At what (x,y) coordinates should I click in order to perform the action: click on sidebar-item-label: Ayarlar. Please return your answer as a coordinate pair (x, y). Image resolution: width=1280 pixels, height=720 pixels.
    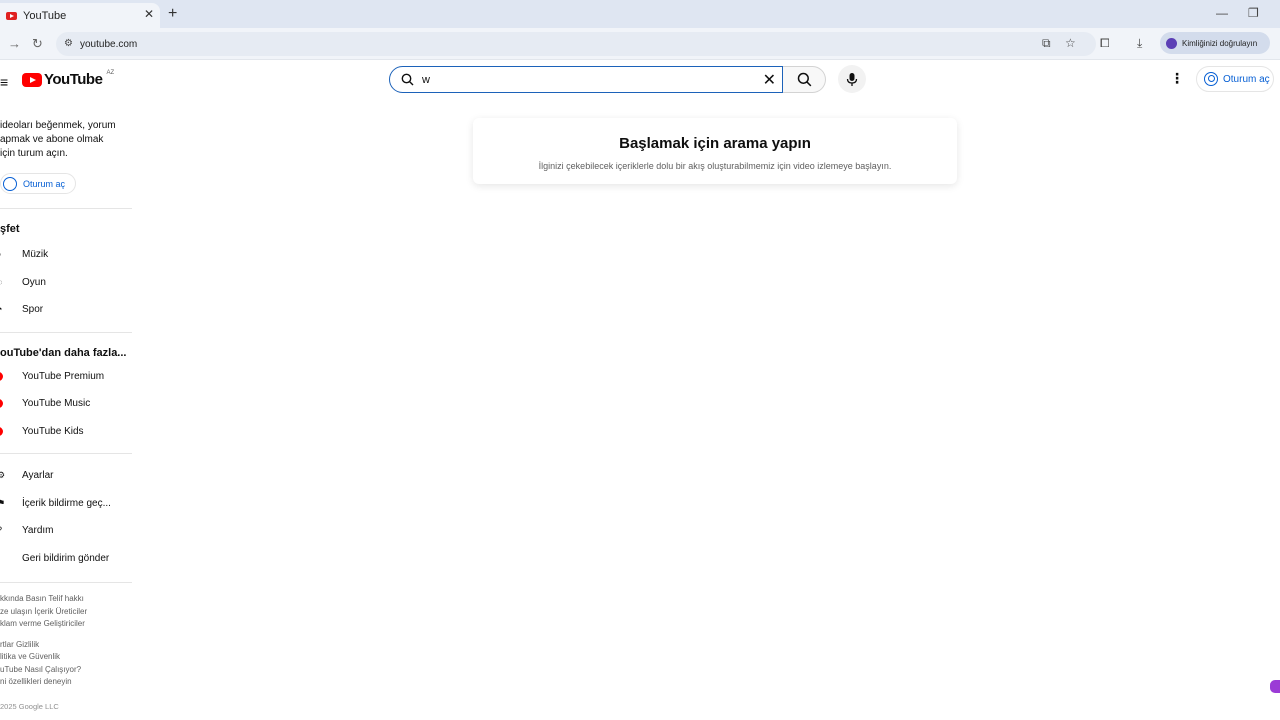
    Looking at the image, I should click on (38, 476).